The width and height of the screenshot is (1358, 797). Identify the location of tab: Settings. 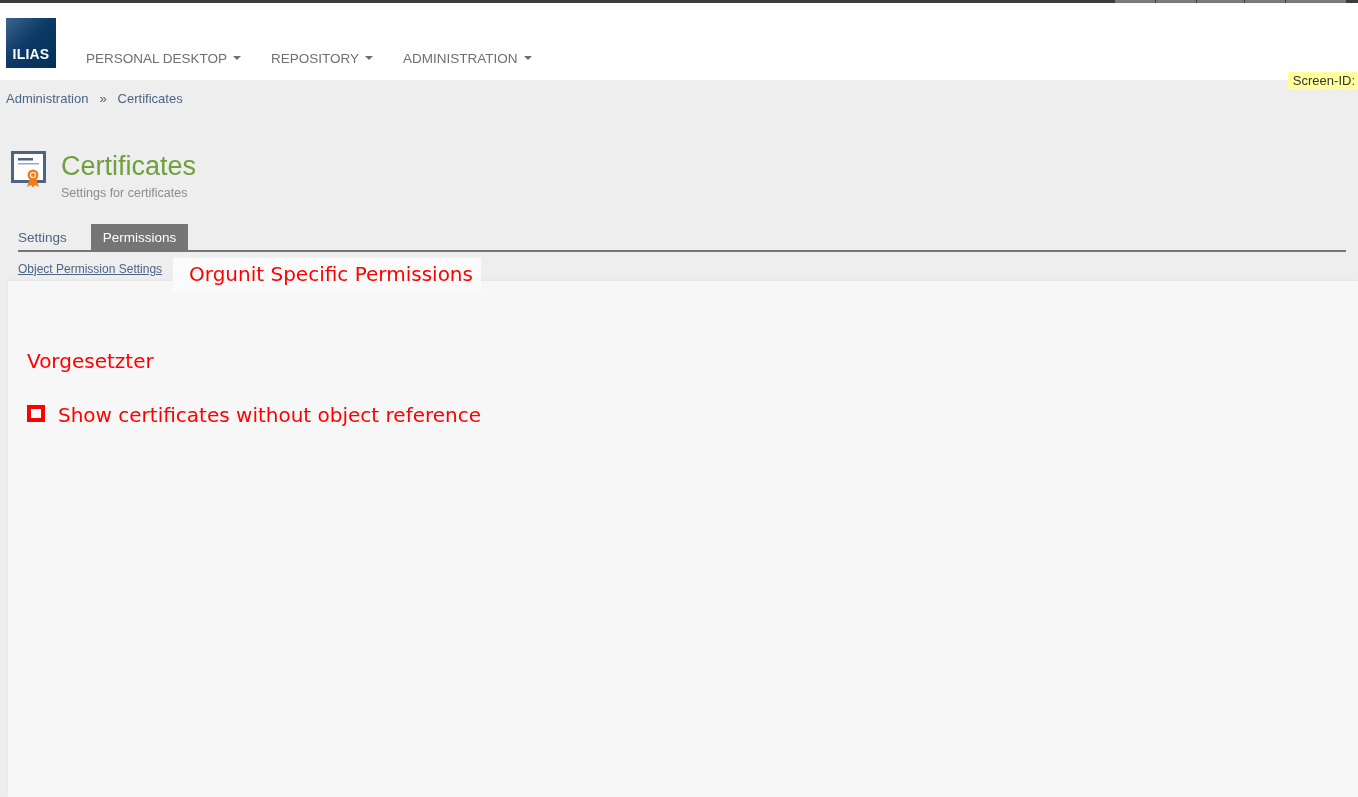
(48, 237).